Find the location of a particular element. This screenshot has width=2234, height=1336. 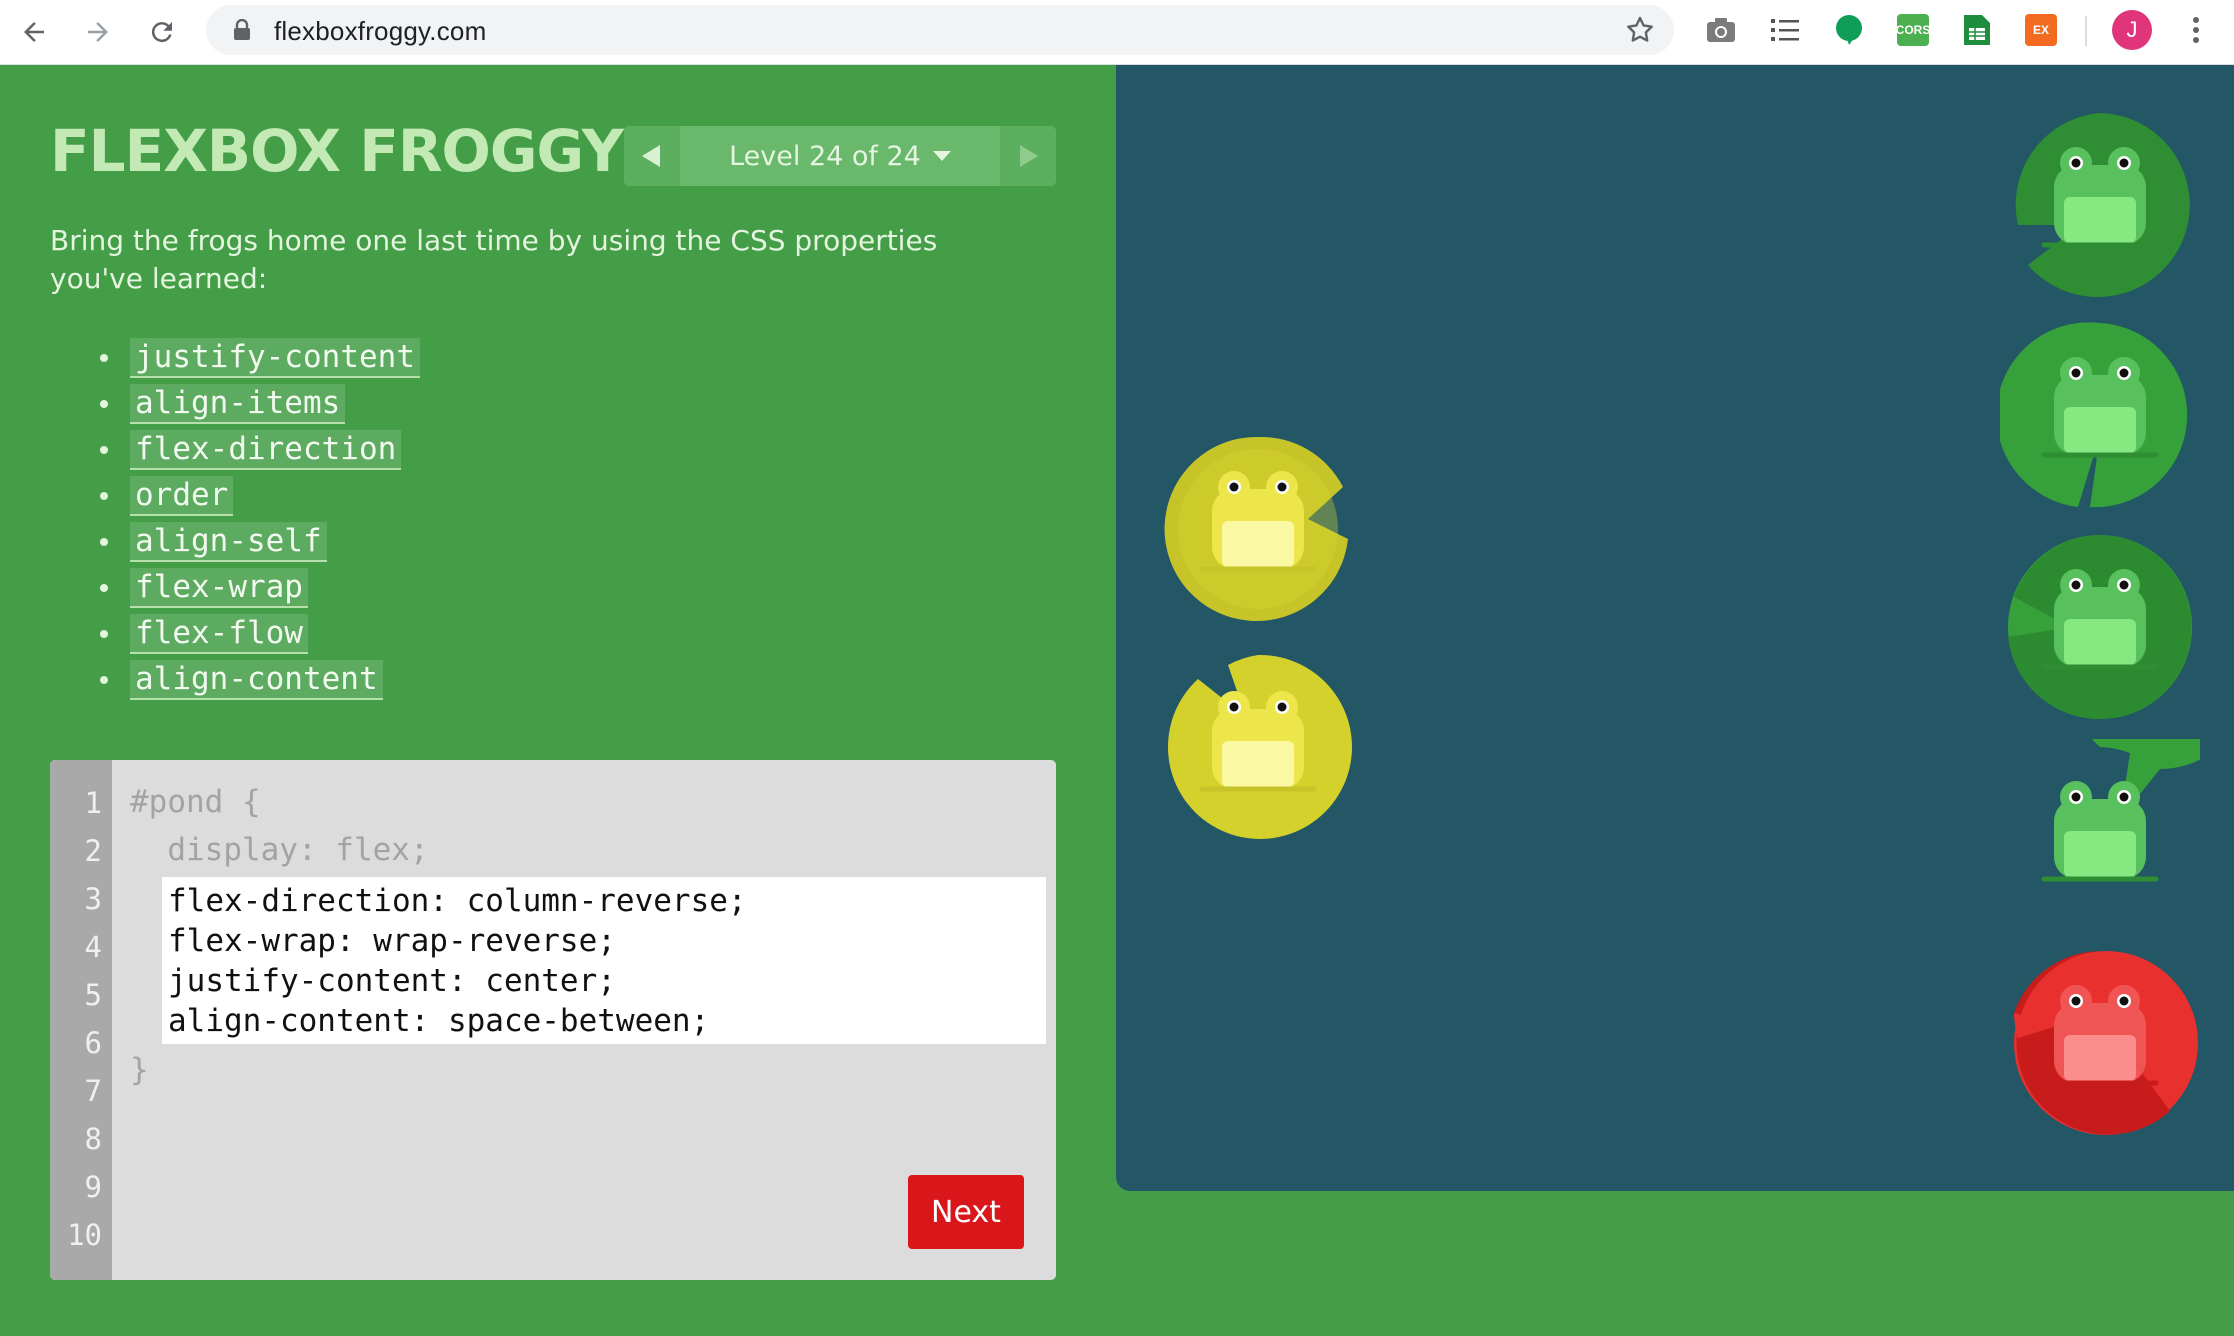

property-code: order is located at coordinates (182, 496).